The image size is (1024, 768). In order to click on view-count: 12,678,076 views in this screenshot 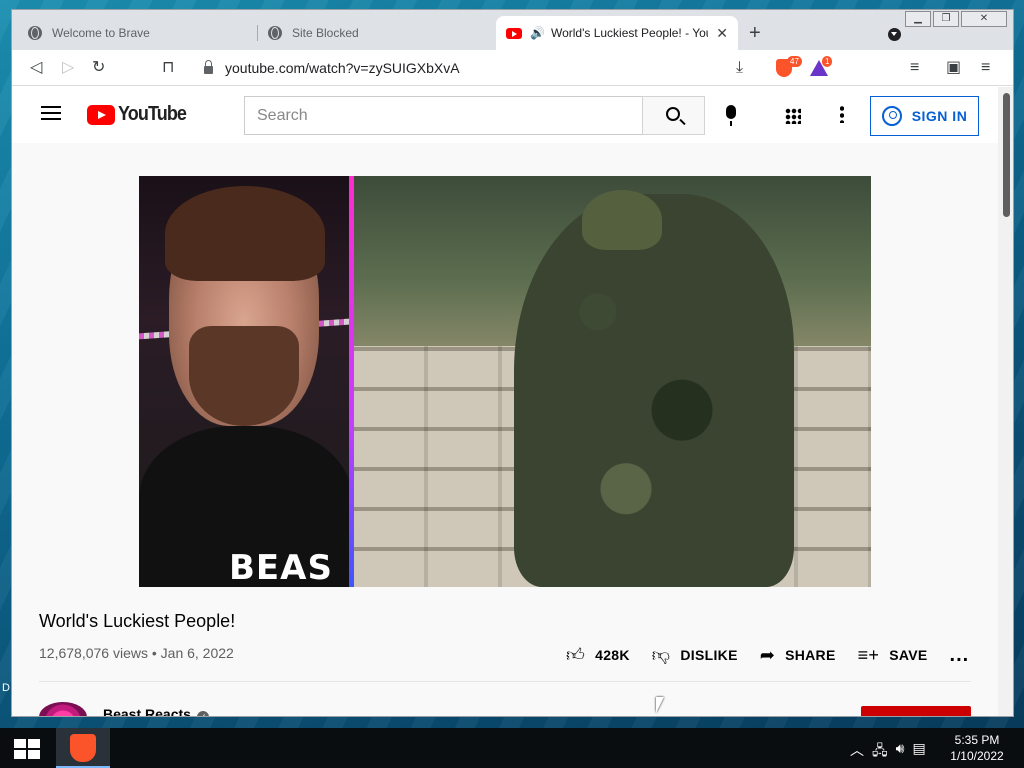, I will do `click(93, 653)`.